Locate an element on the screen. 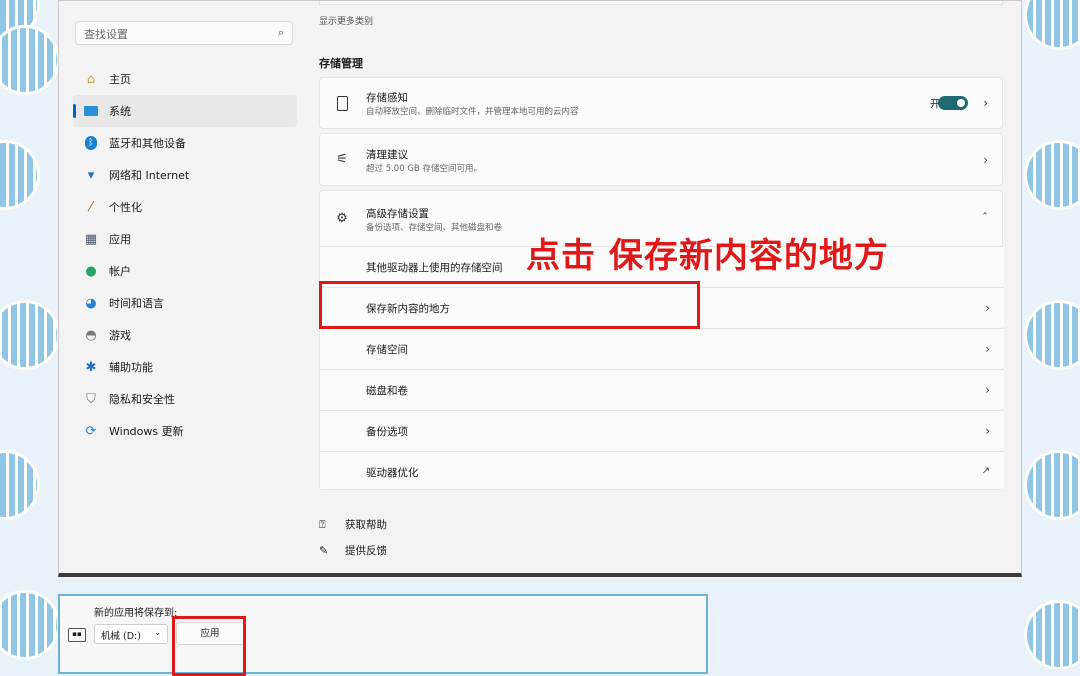 The image size is (1080, 676). advanced-storage-title: 高级存储设置 is located at coordinates (397, 214).